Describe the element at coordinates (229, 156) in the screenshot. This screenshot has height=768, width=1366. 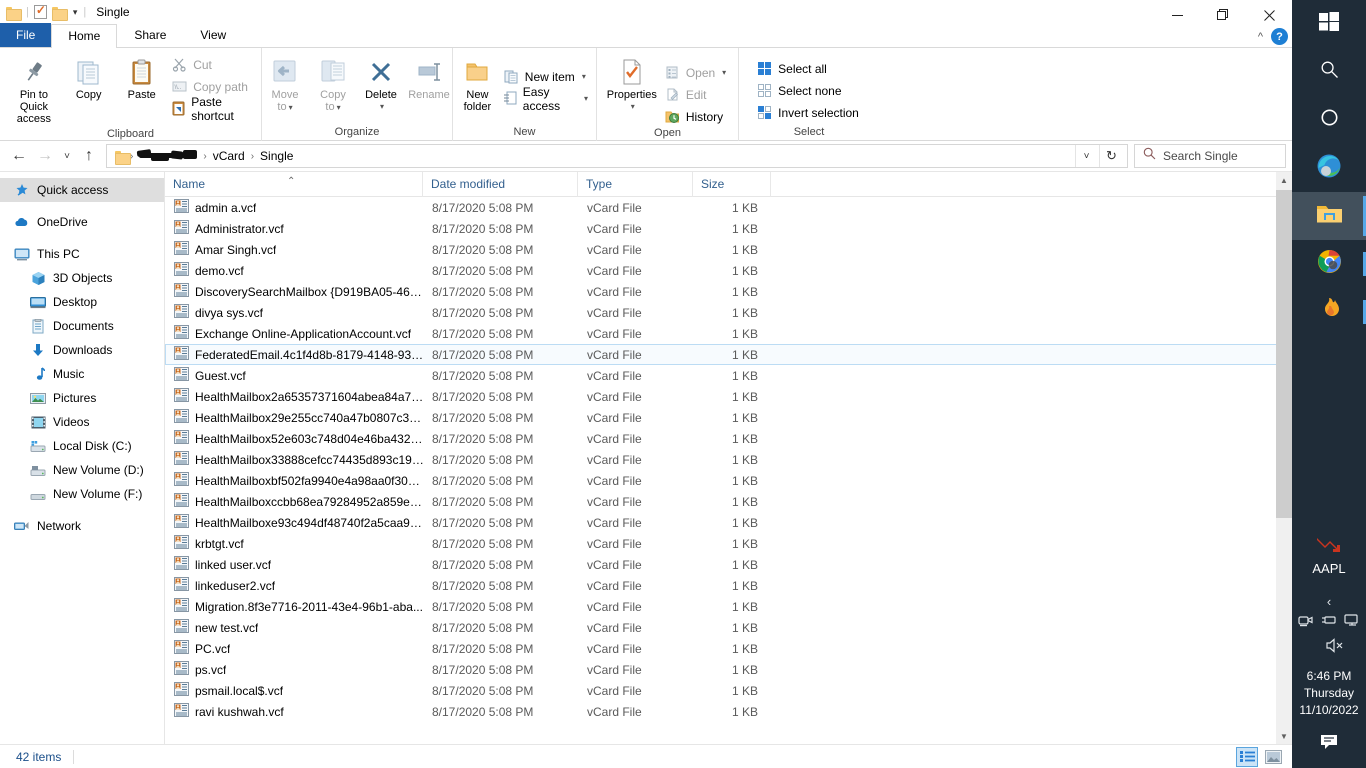
I see `breadcrumb-item-vcard: vCard` at that location.